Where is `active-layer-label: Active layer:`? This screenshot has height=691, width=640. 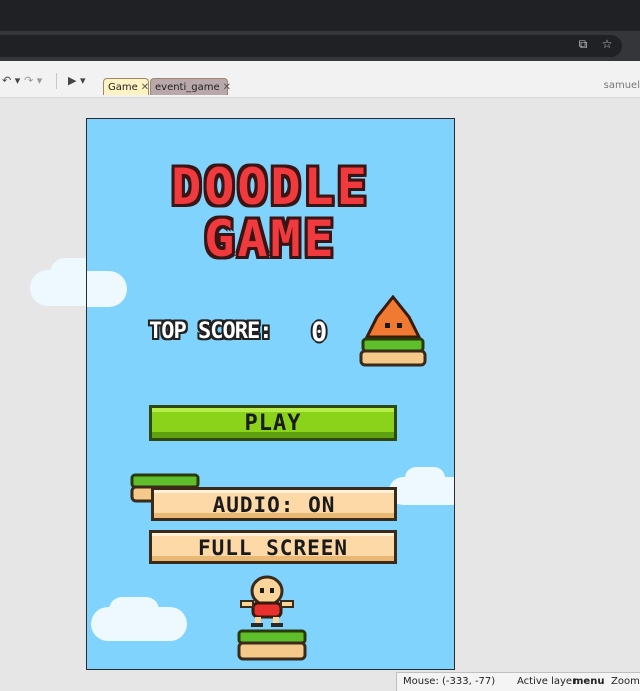 active-layer-label: Active layer: is located at coordinates (548, 681).